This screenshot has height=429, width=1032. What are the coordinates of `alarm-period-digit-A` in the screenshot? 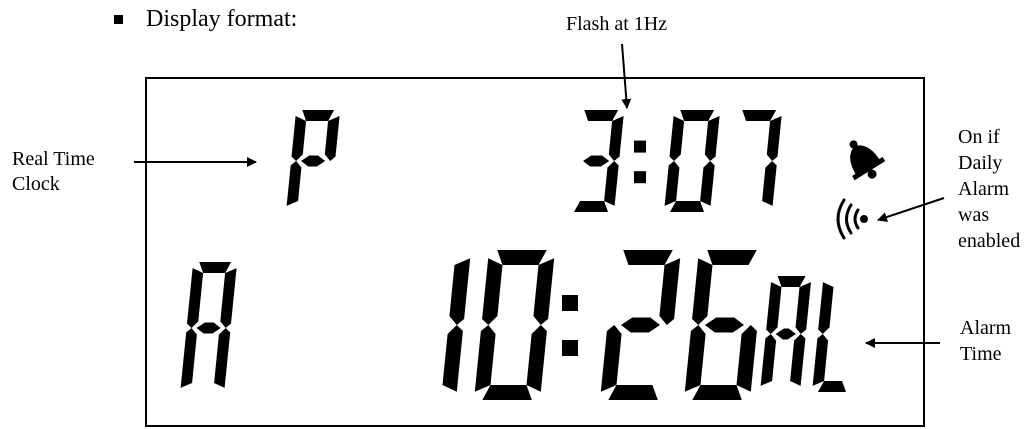 It's located at (208, 325).